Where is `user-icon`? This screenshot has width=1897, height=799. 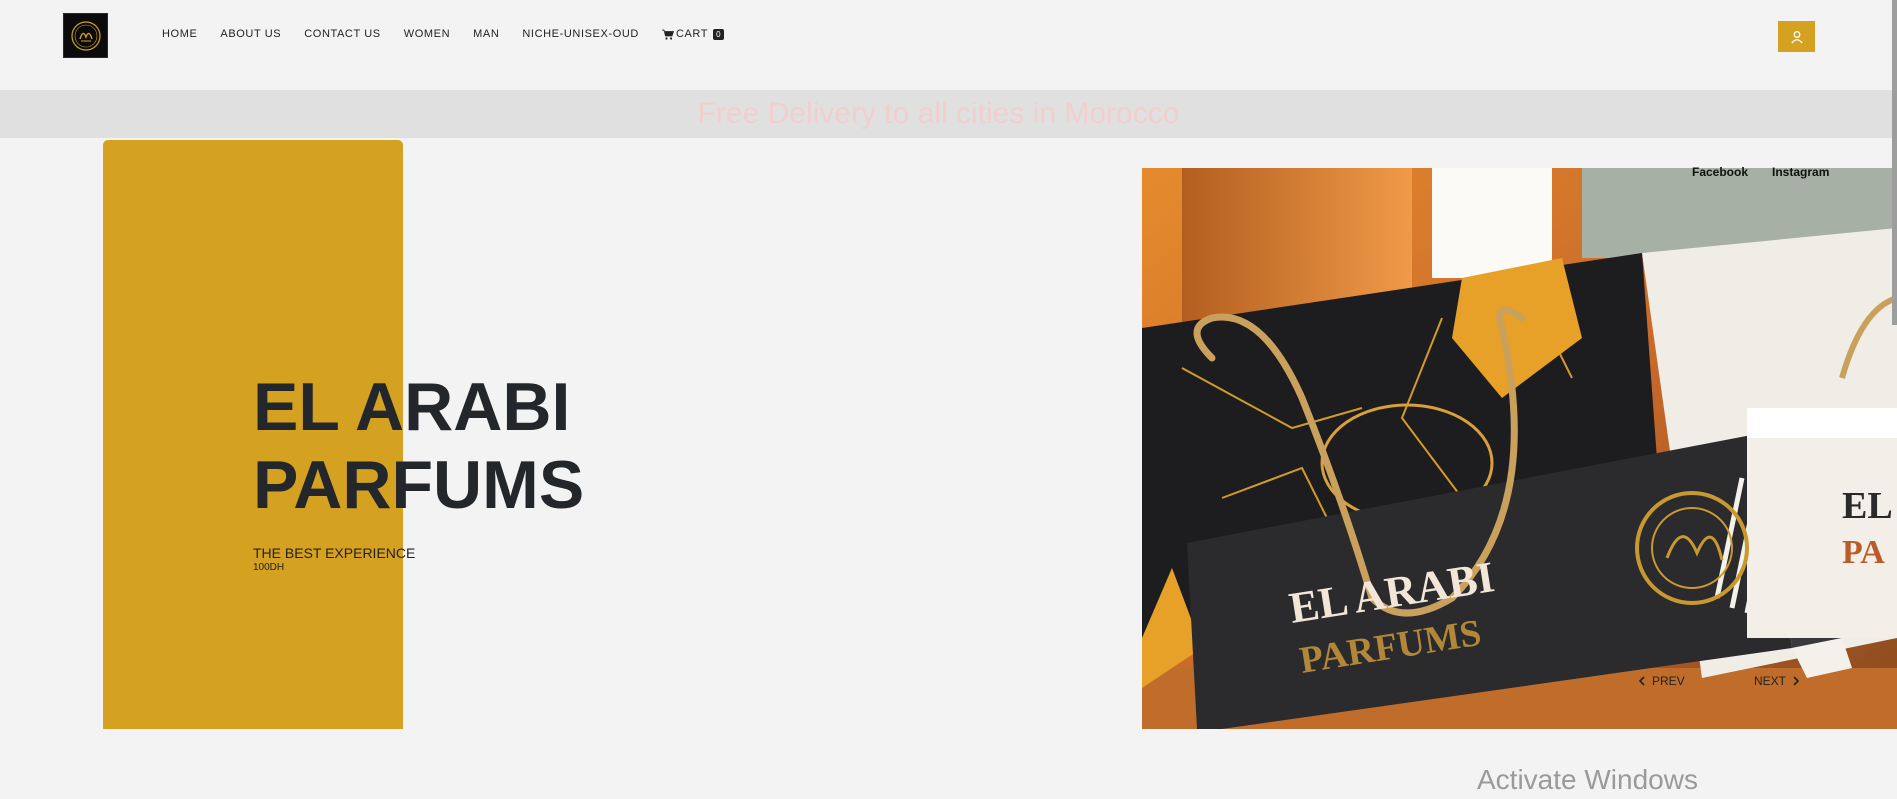
user-icon is located at coordinates (1796, 36).